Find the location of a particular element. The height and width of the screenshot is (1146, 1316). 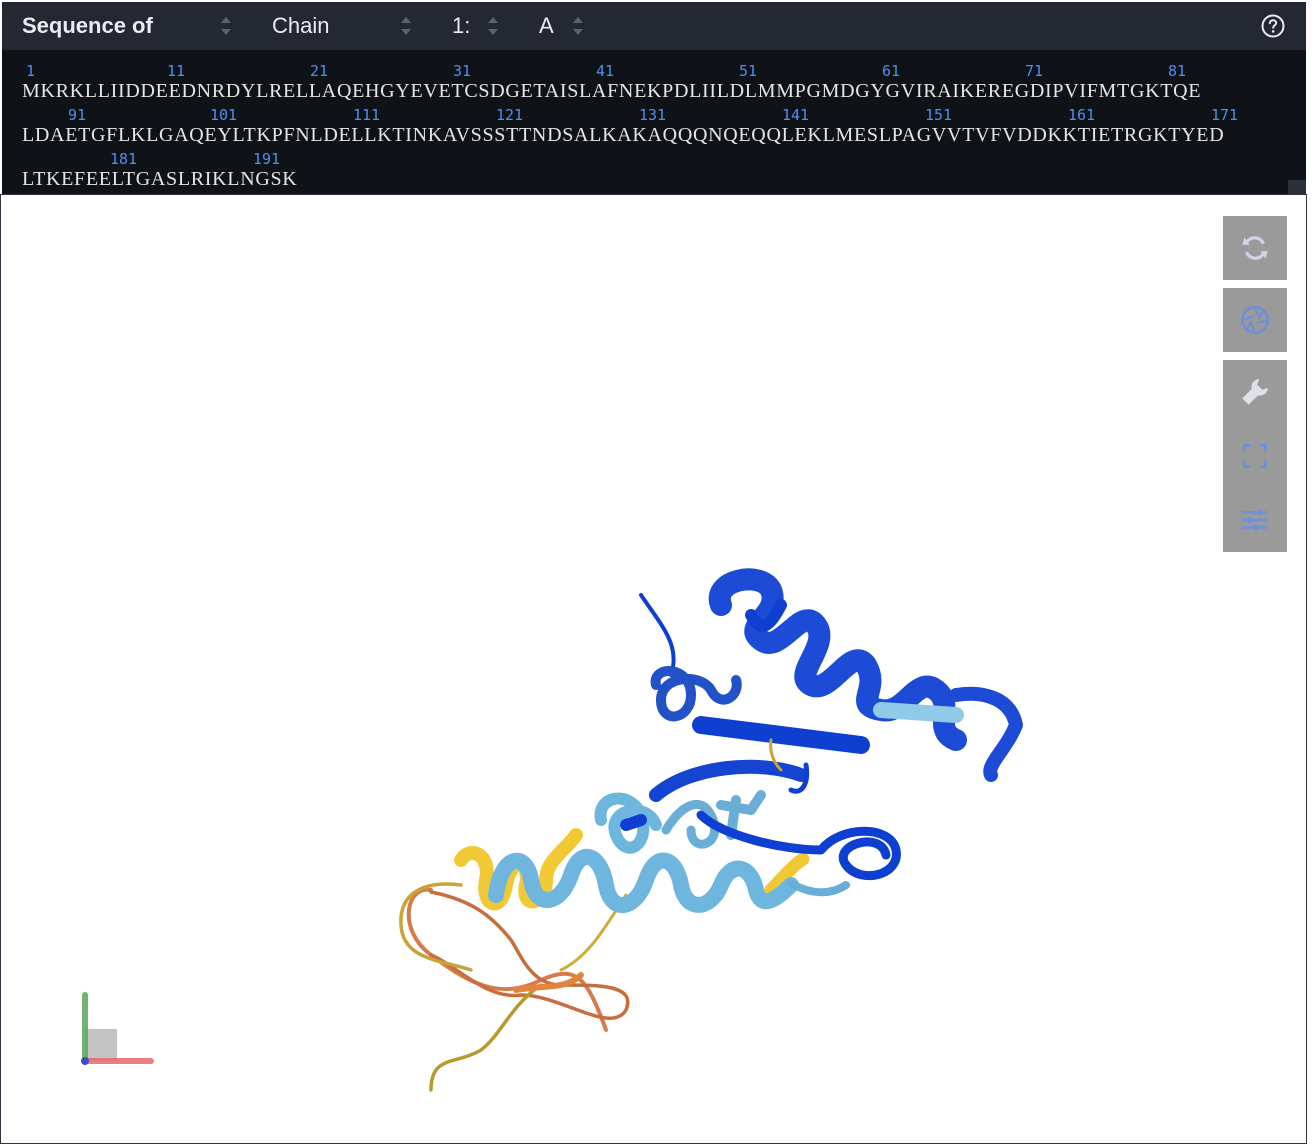

entity-select-value: Chain is located at coordinates (301, 25).